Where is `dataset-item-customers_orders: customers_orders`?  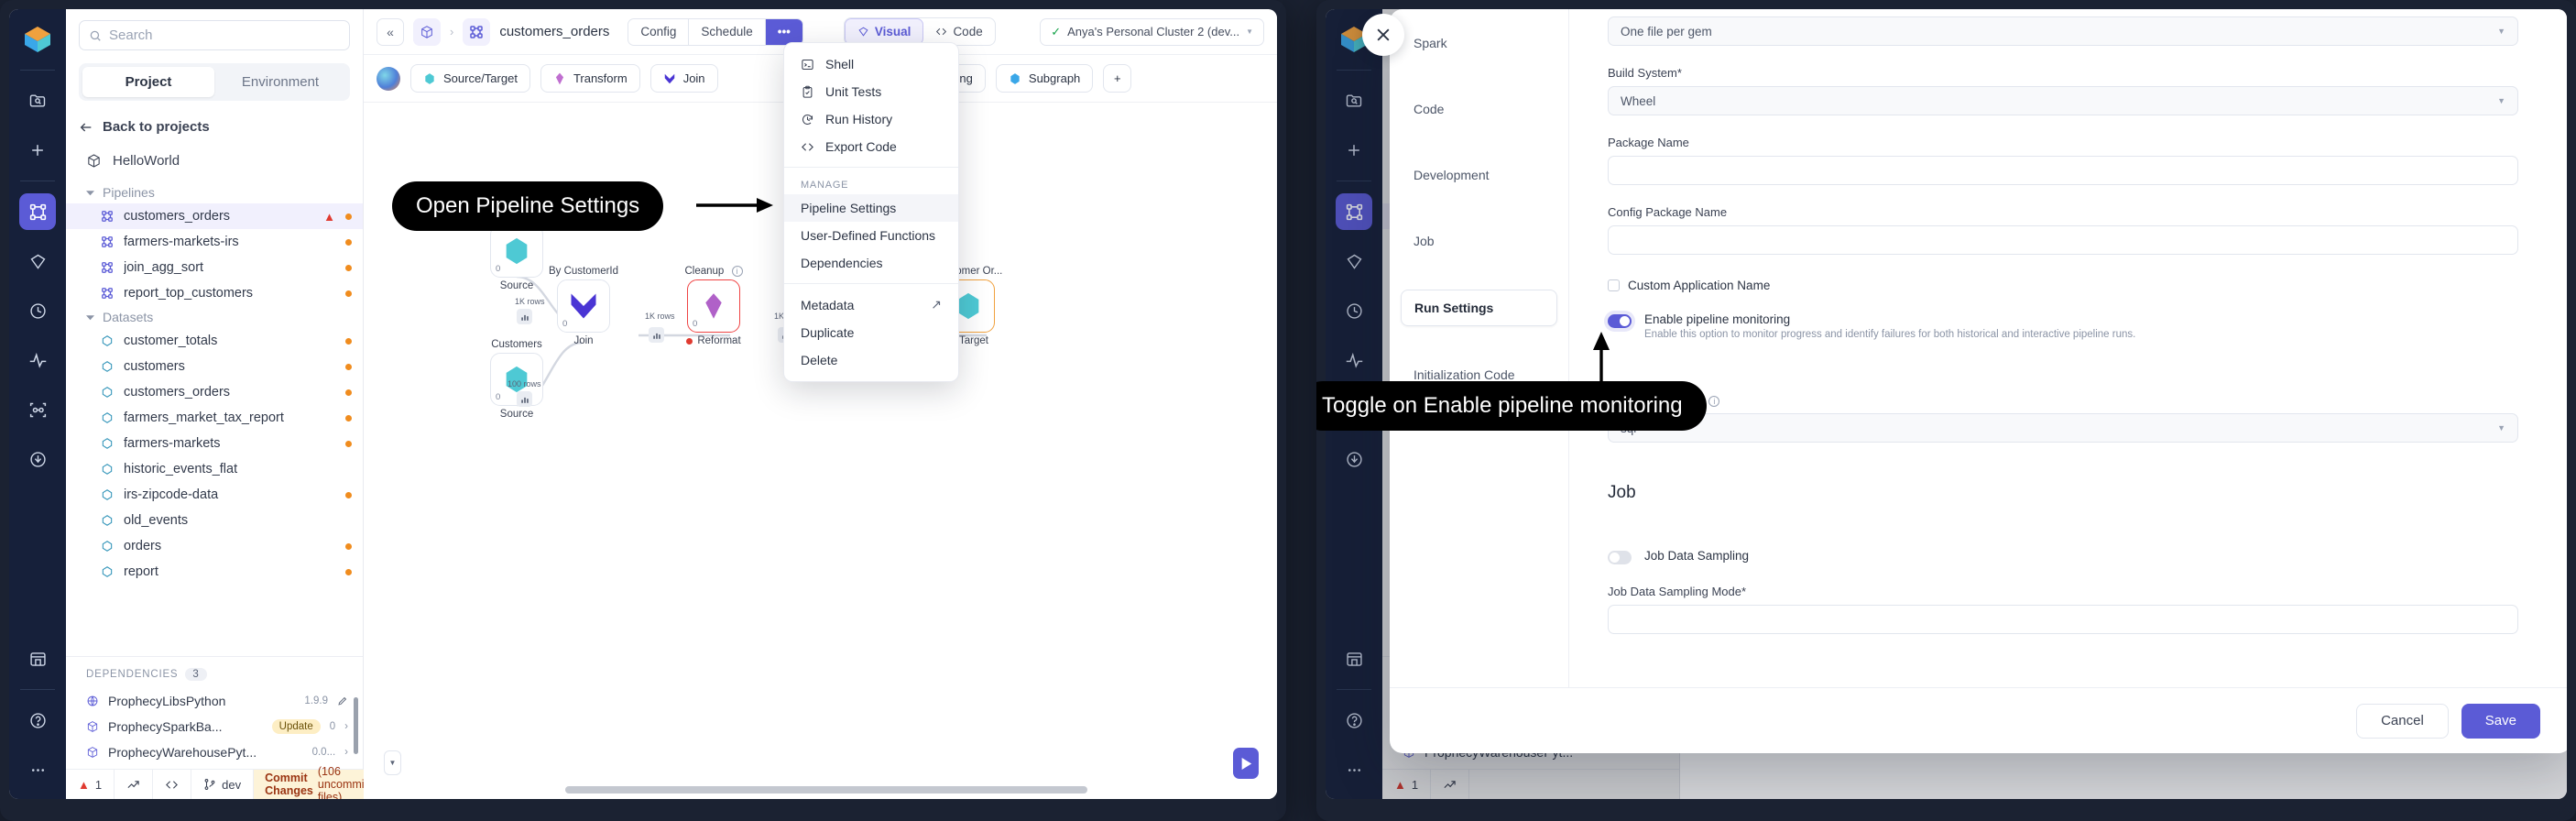 dataset-item-customers_orders: customers_orders is located at coordinates (215, 392).